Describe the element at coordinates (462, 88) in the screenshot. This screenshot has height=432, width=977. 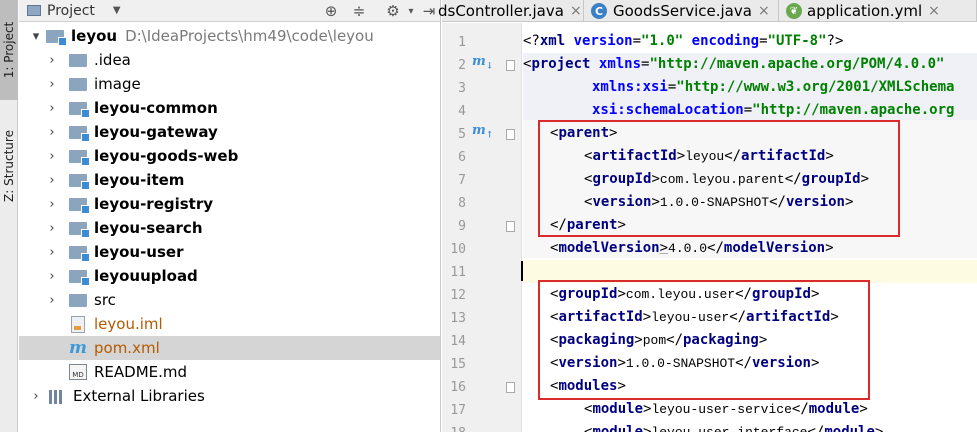
I see `line-number: 3` at that location.